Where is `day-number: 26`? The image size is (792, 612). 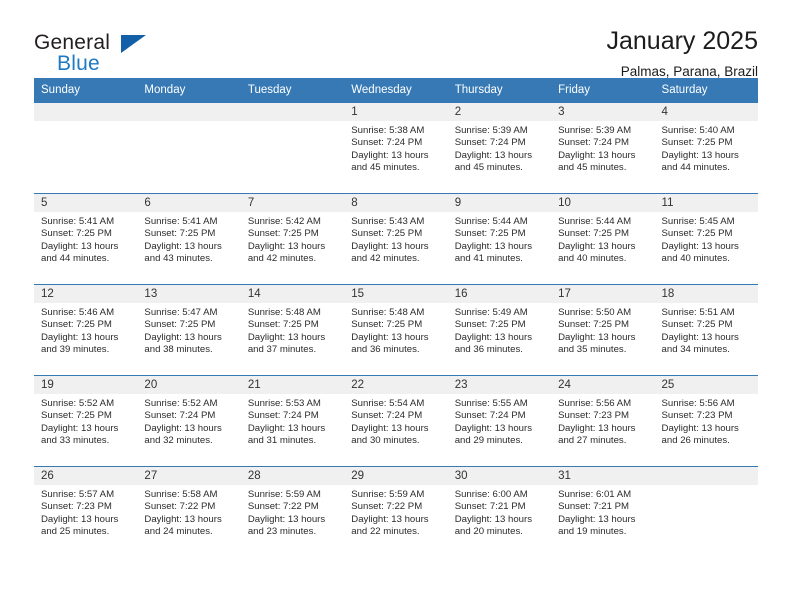 day-number: 26 is located at coordinates (86, 476).